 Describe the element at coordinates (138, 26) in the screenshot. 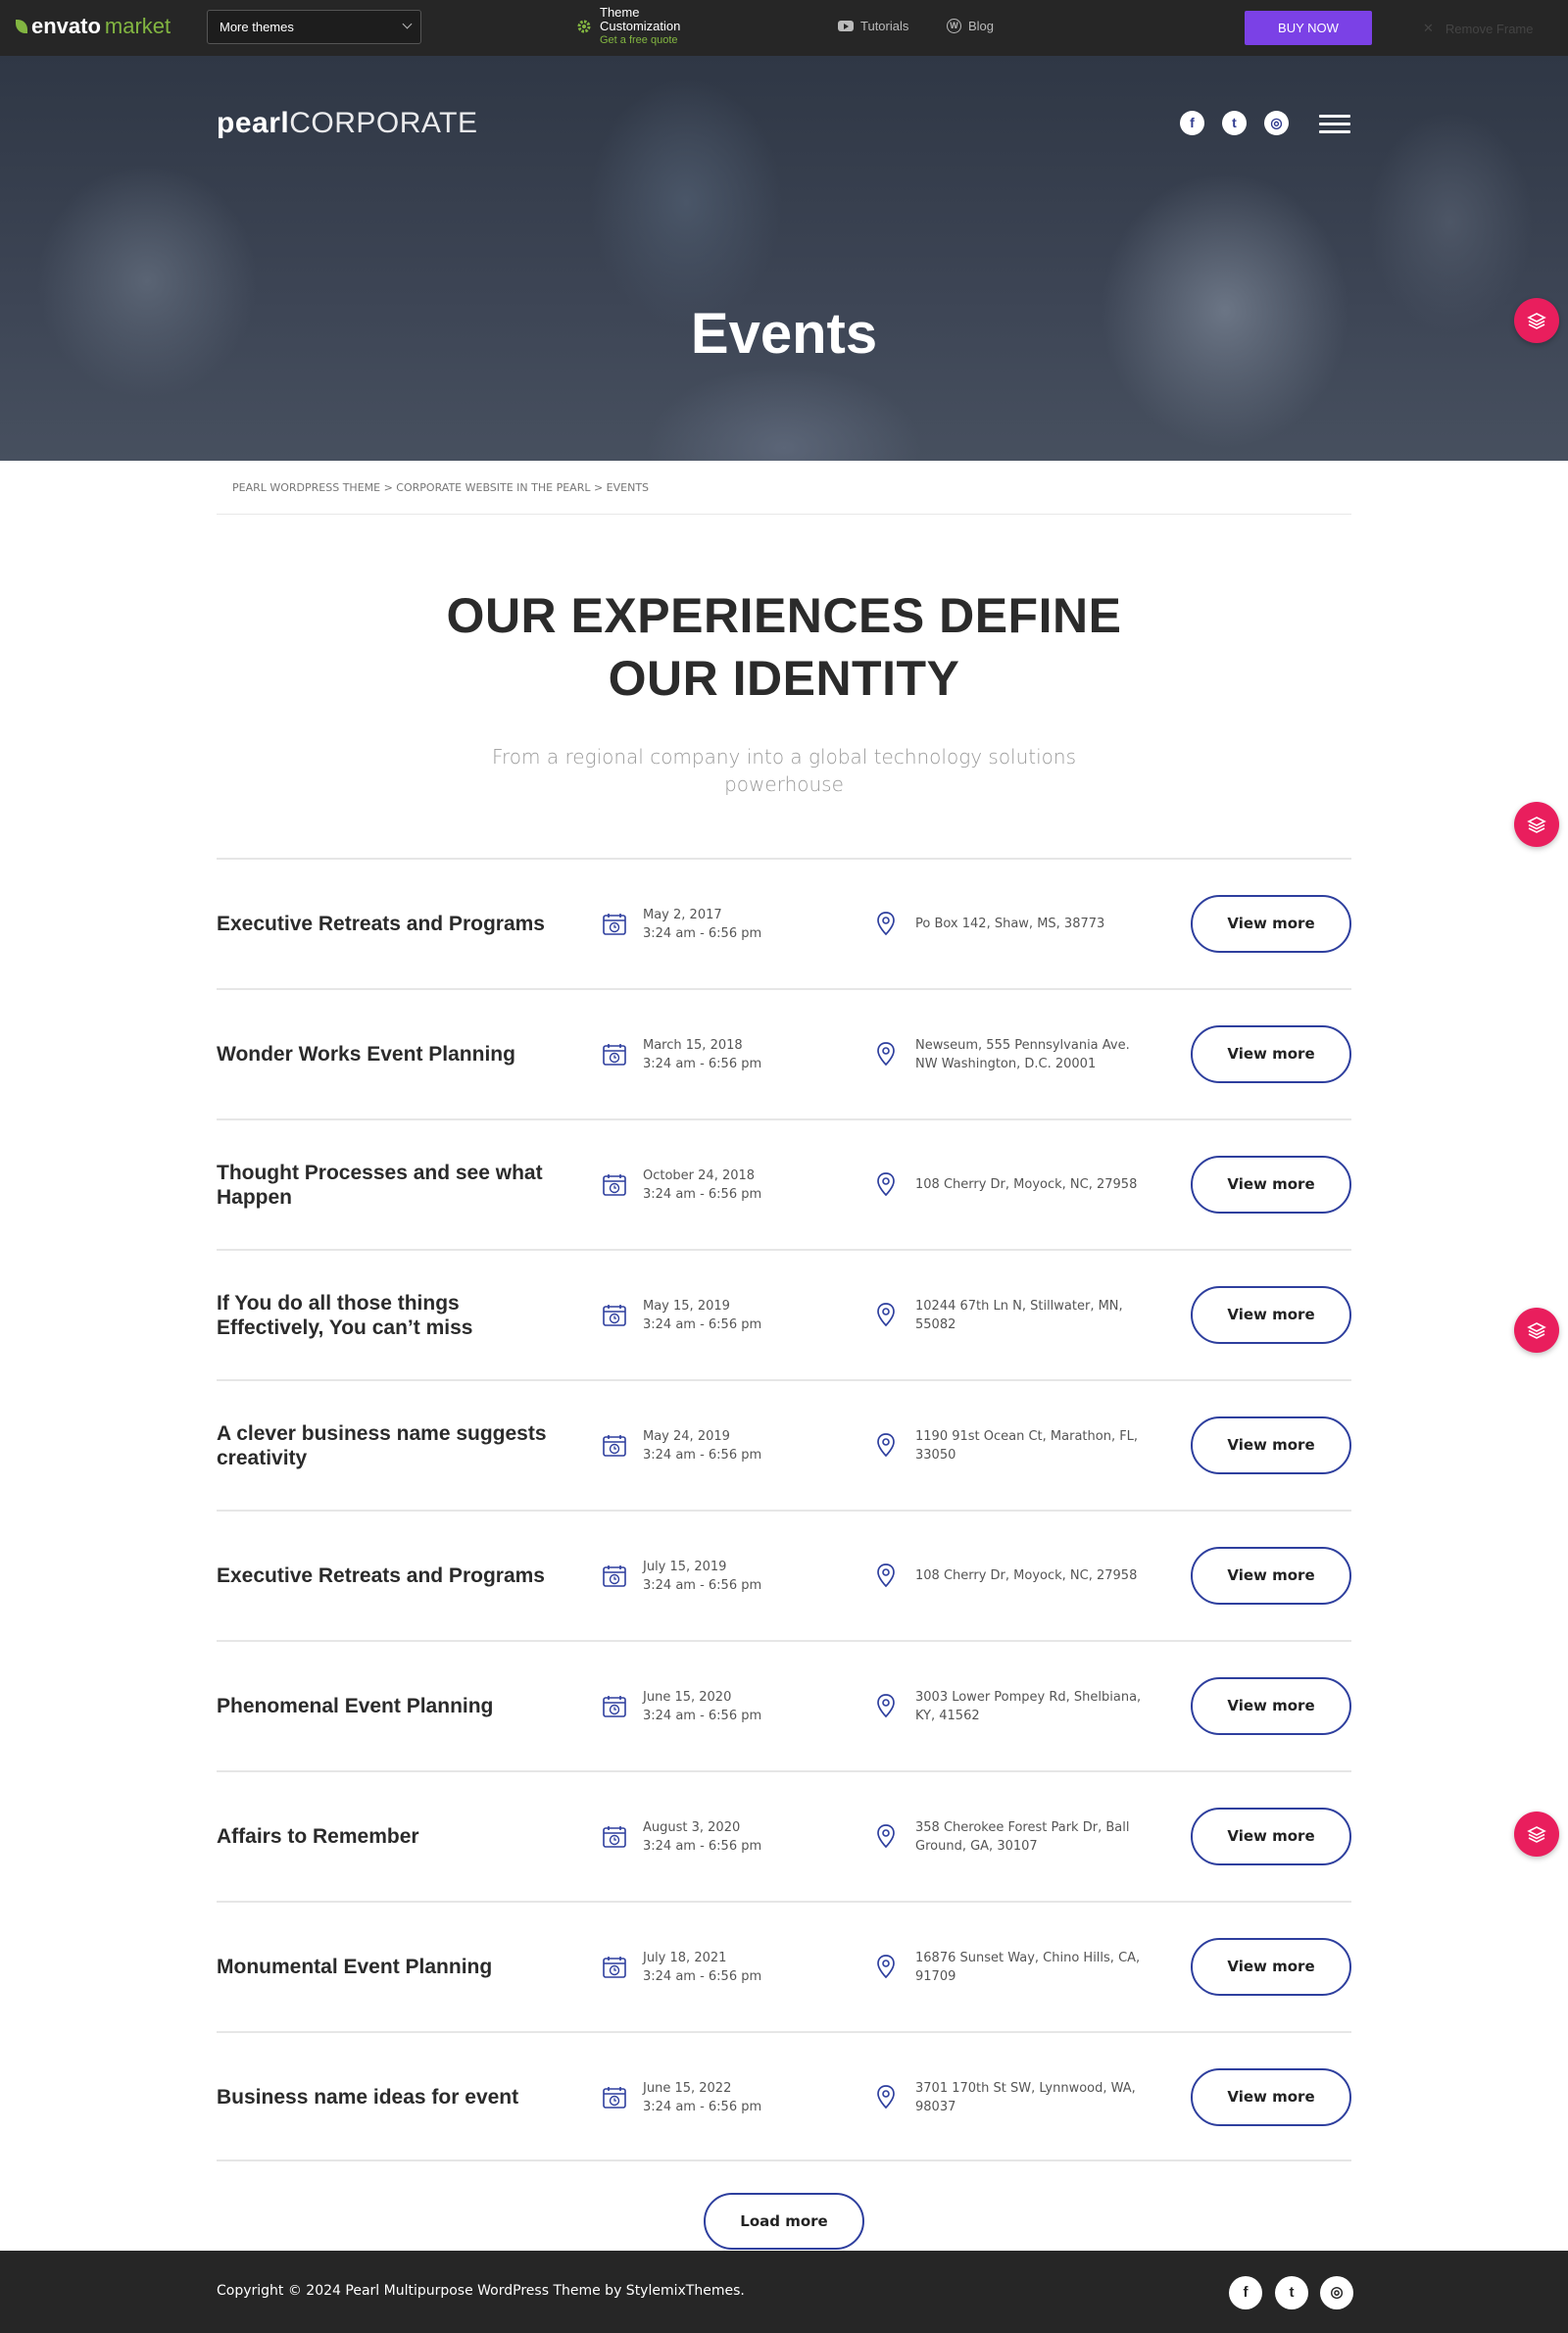

I see `envato-logo-market: market` at that location.